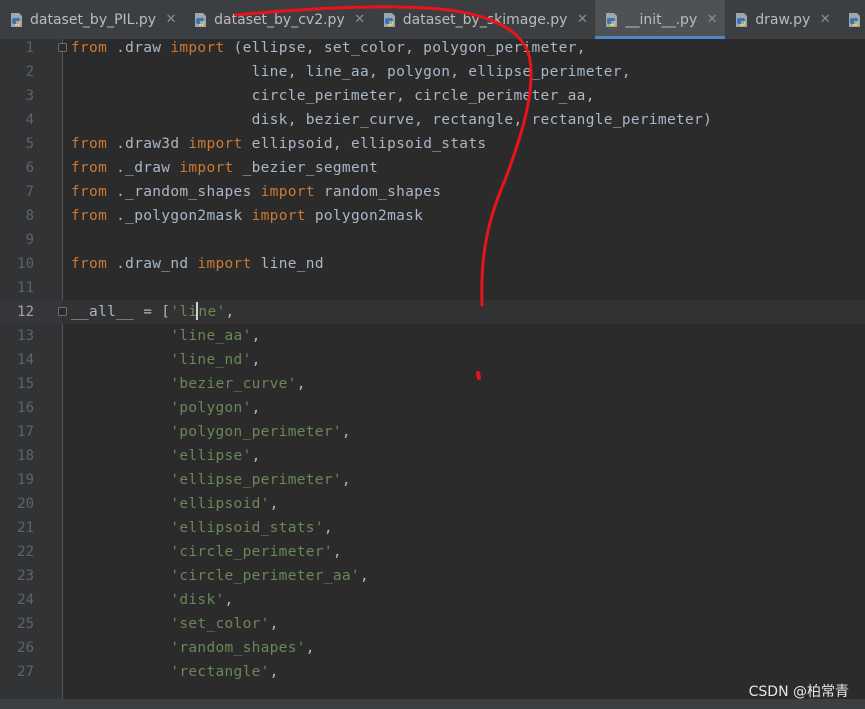  I want to click on code-line: 27 'rectangle',, so click(432, 672).